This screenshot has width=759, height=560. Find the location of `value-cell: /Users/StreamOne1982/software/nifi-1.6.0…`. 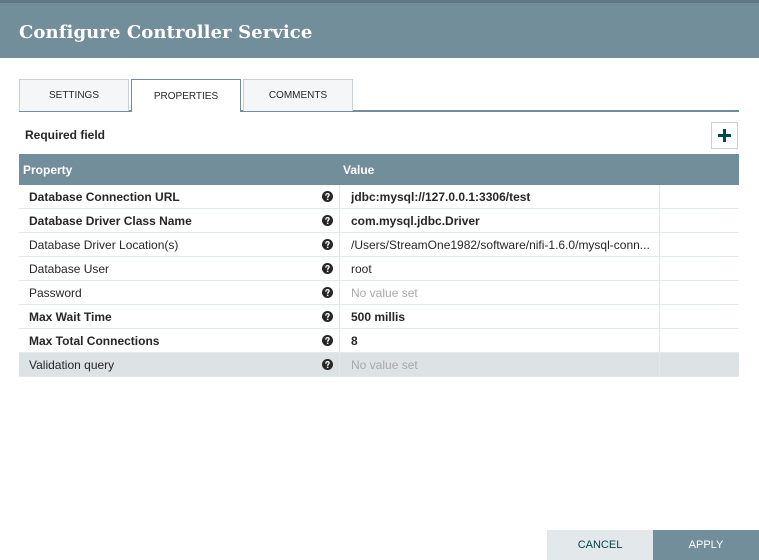

value-cell: /Users/StreamOne1982/software/nifi-1.6.0… is located at coordinates (499, 244).